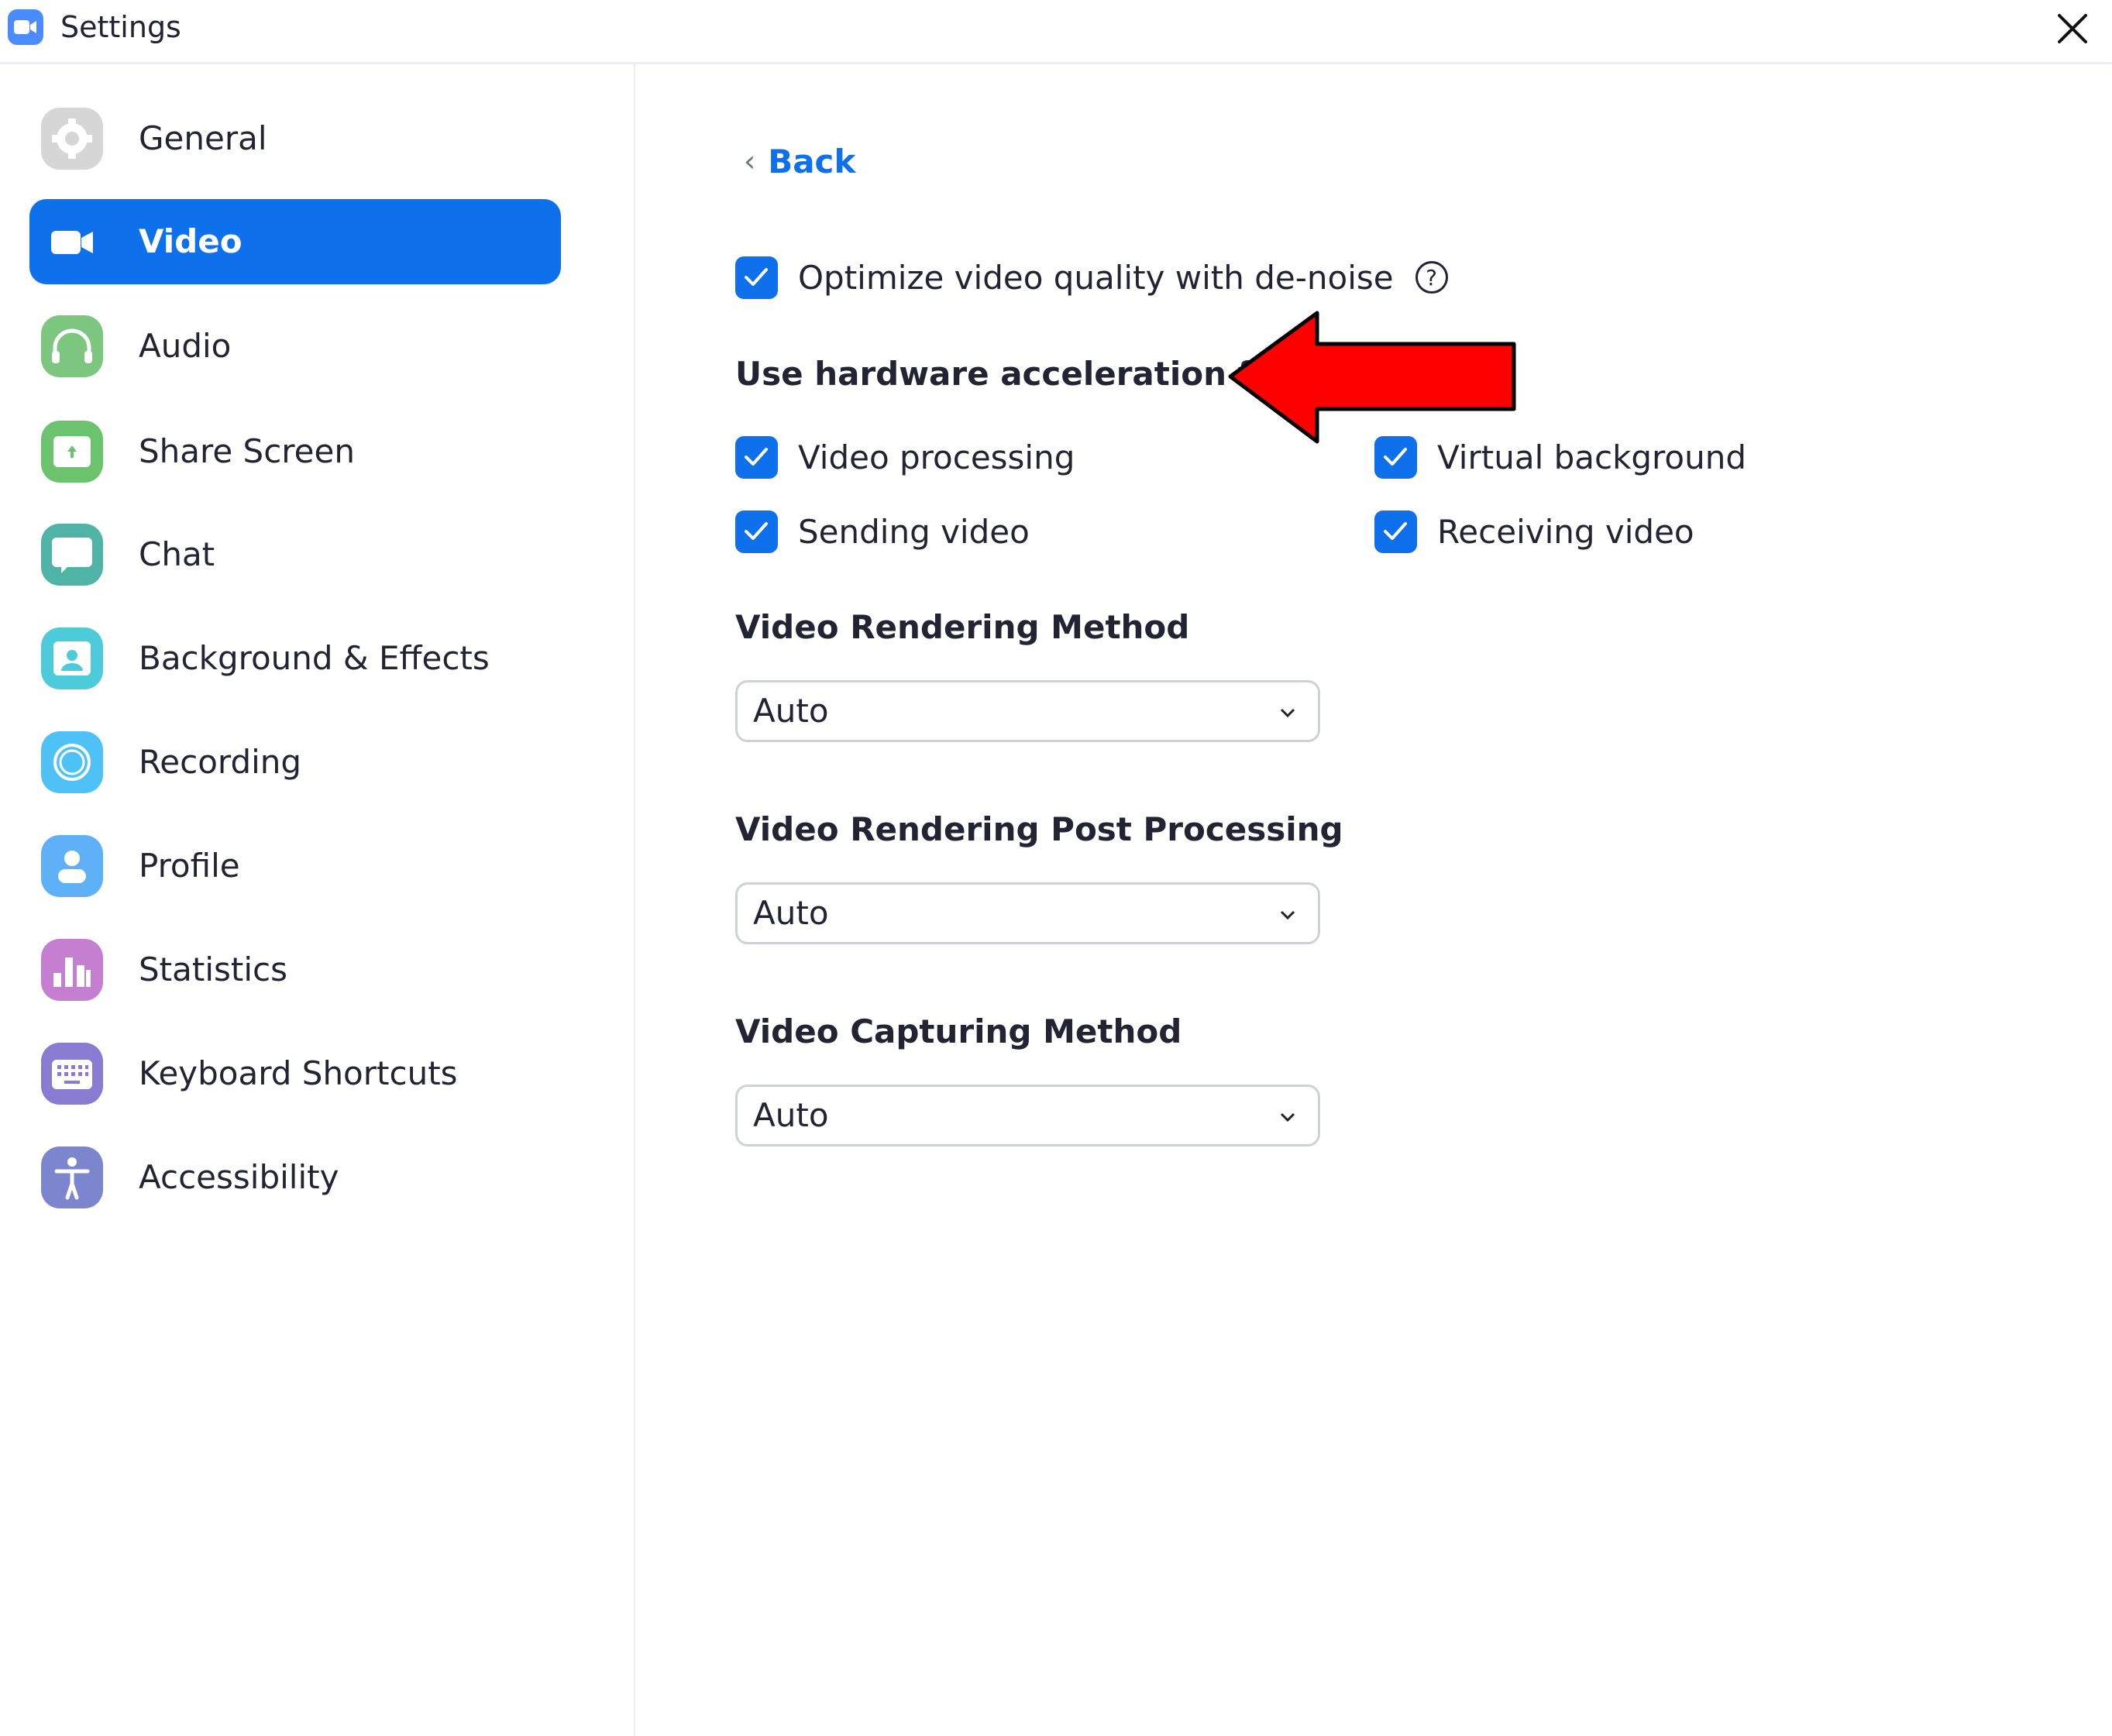 The height and width of the screenshot is (1736, 2112). I want to click on rendering-method-select: Auto, so click(1027, 711).